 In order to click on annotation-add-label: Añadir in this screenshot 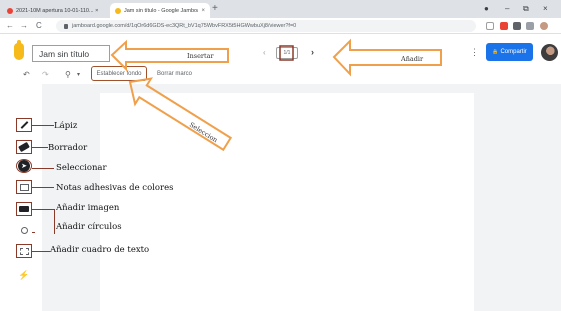, I will do `click(412, 59)`.